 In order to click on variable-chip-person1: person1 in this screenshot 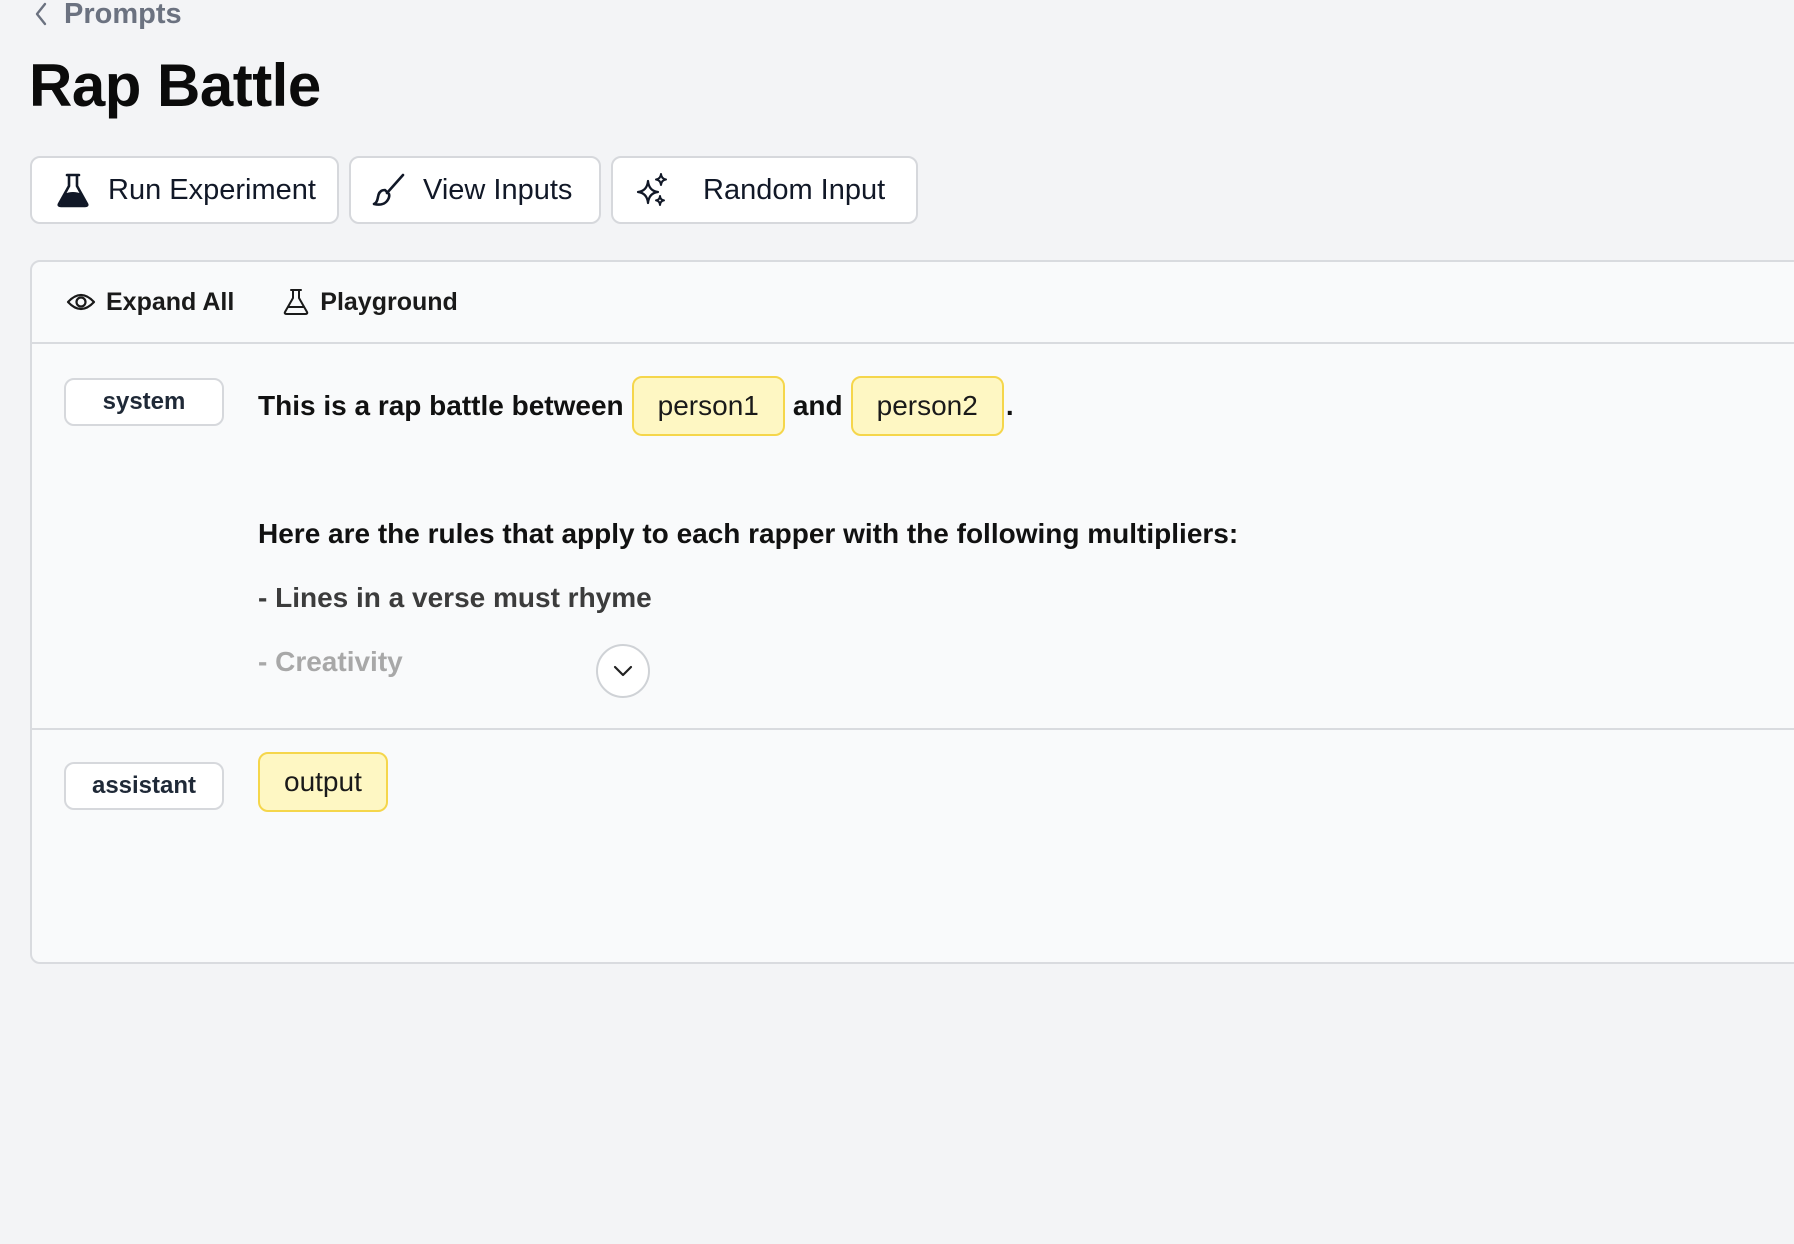, I will do `click(708, 406)`.